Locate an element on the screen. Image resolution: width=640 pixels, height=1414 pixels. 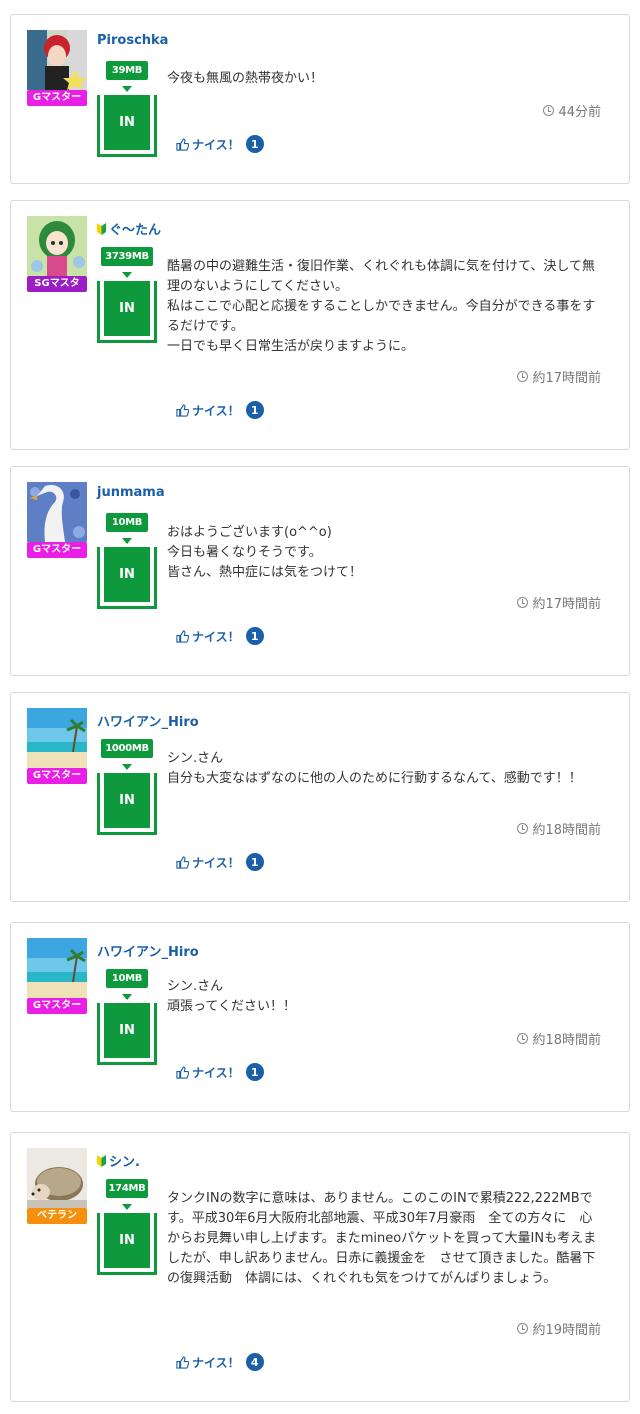
tank-widget: 1000MB IN is located at coordinates (127, 787).